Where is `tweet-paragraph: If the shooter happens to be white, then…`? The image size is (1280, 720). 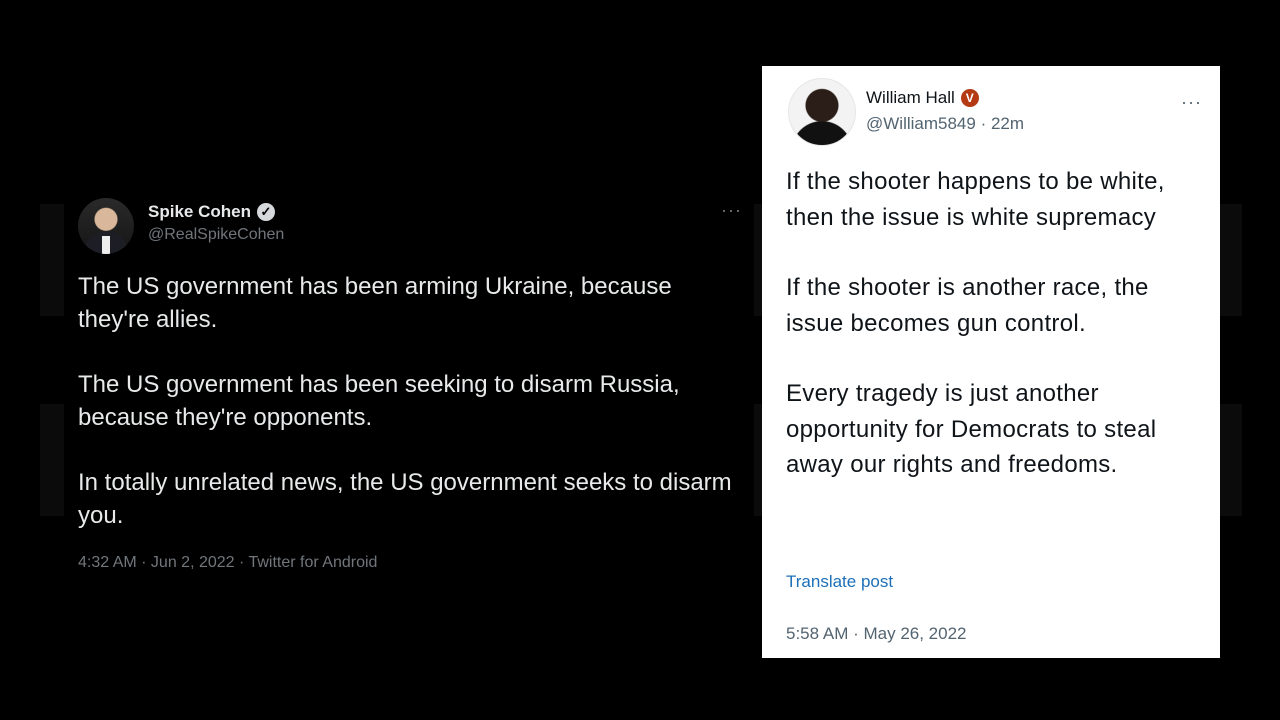 tweet-paragraph: If the shooter happens to be white, then… is located at coordinates (975, 199).